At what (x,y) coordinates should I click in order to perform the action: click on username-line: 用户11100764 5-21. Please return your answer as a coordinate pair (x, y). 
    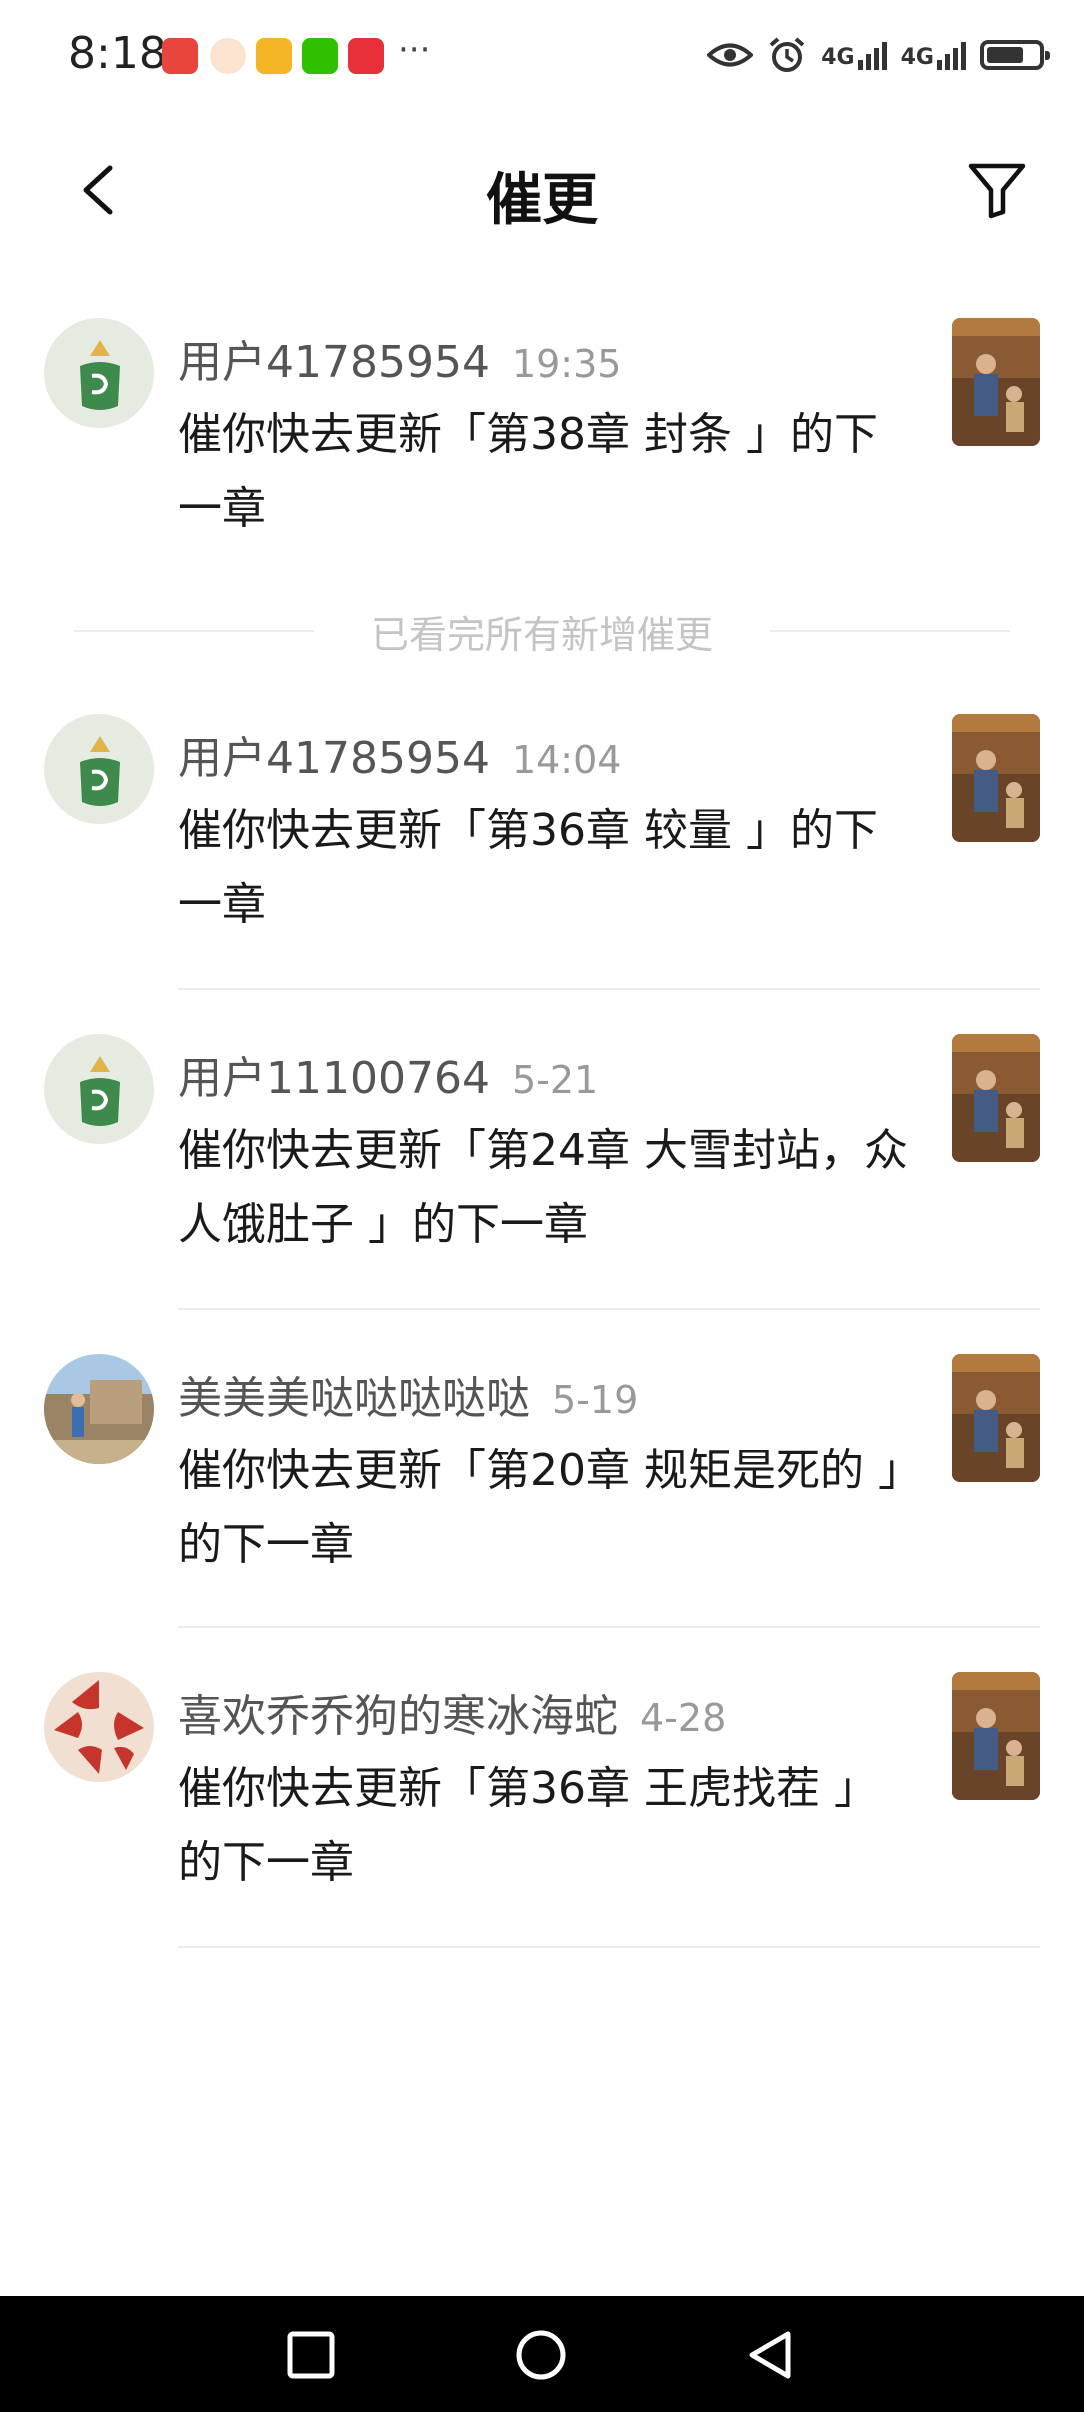
    Looking at the image, I should click on (388, 1074).